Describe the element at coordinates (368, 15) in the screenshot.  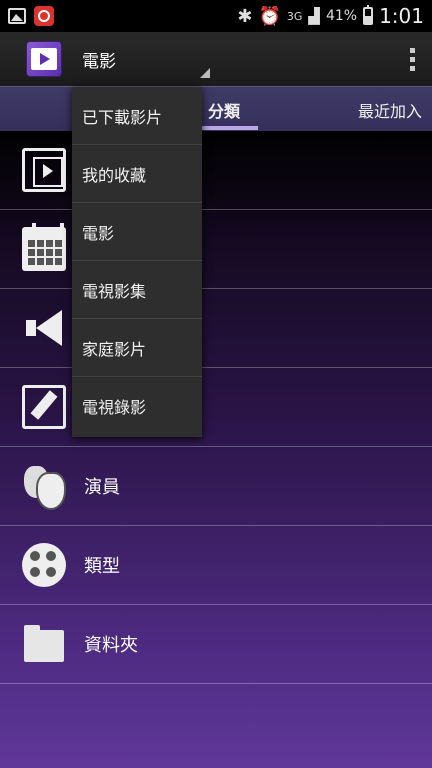
I see `battery-icon` at that location.